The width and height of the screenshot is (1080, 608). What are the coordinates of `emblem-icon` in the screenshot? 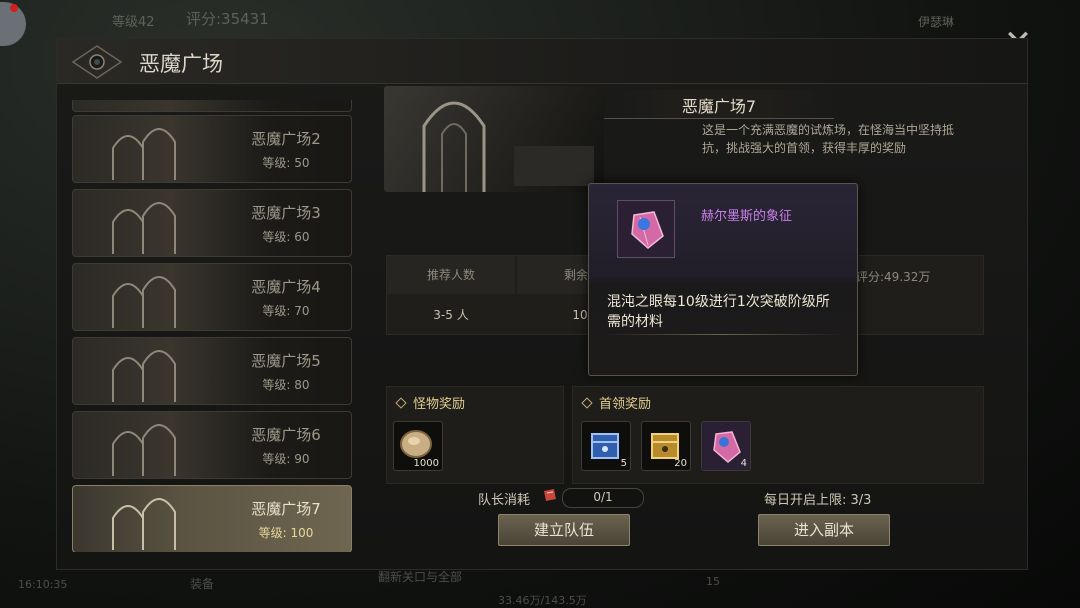 It's located at (97, 62).